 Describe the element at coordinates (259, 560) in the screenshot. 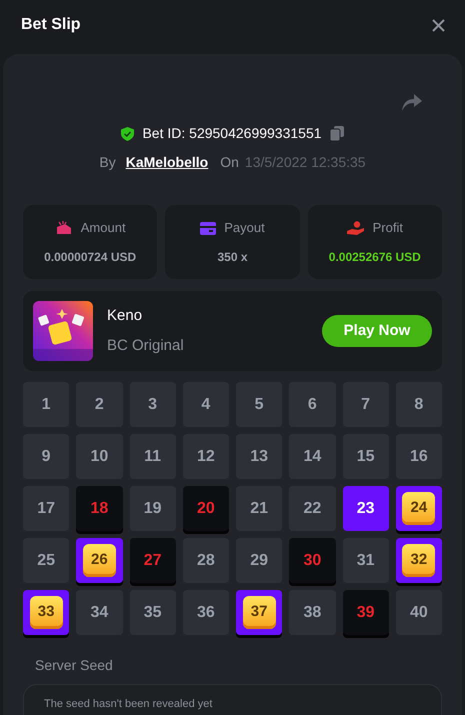

I see `number-tile: 29` at that location.